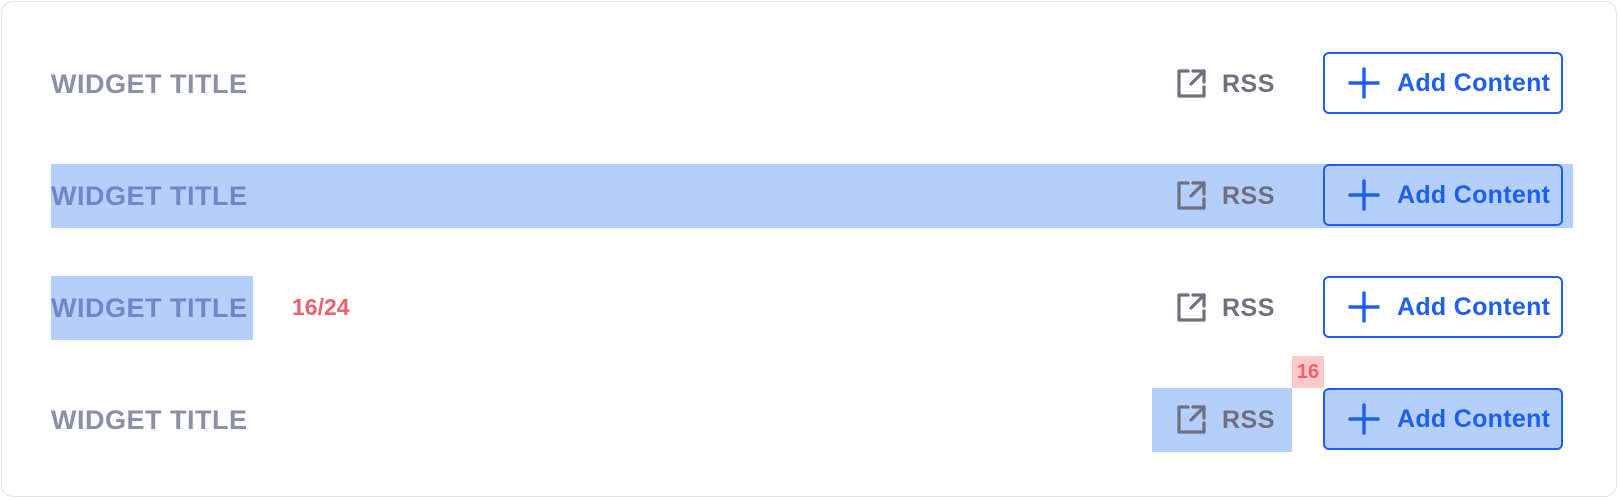 Image resolution: width=1620 pixels, height=500 pixels. What do you see at coordinates (321, 307) in the screenshot?
I see `font-size-measure-label: 16/24` at bounding box center [321, 307].